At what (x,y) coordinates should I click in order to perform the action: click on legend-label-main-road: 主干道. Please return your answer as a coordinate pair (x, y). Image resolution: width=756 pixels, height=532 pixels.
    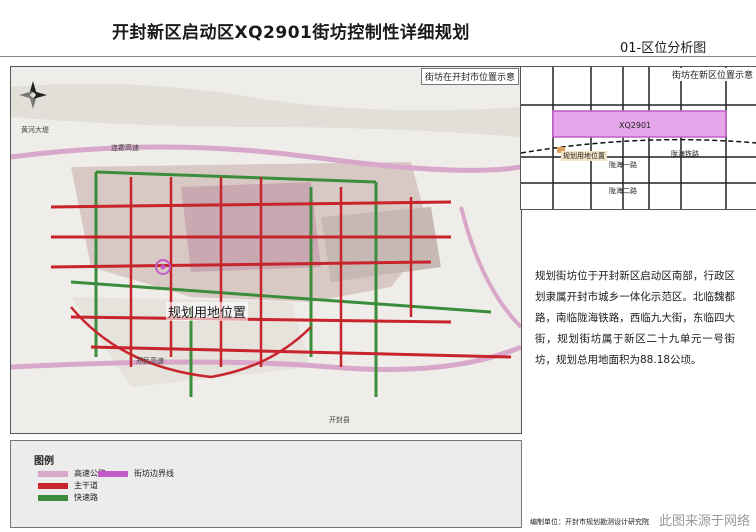
    Looking at the image, I should click on (86, 485).